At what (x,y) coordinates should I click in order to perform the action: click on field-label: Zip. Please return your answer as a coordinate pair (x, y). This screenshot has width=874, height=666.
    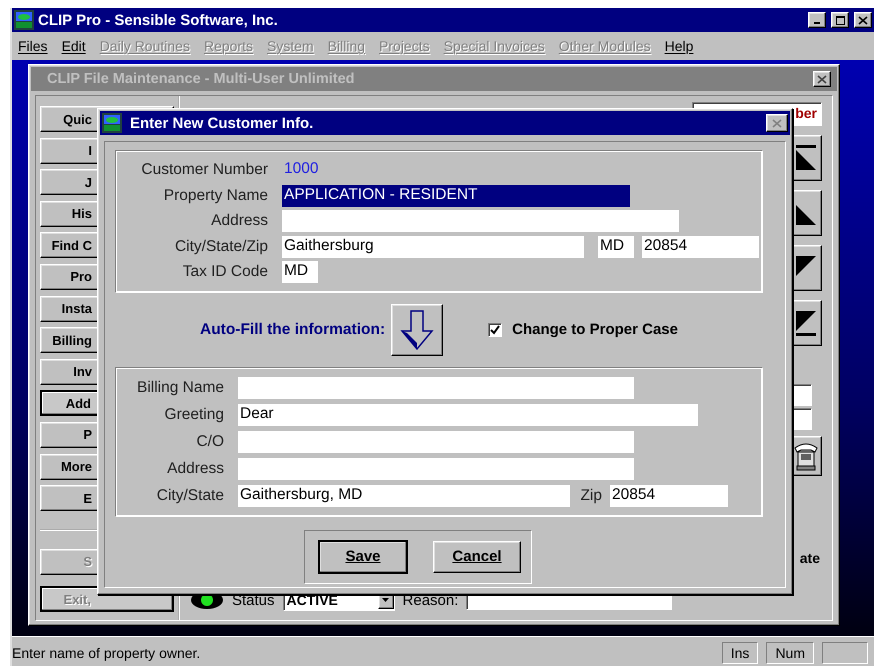
    Looking at the image, I should click on (591, 495).